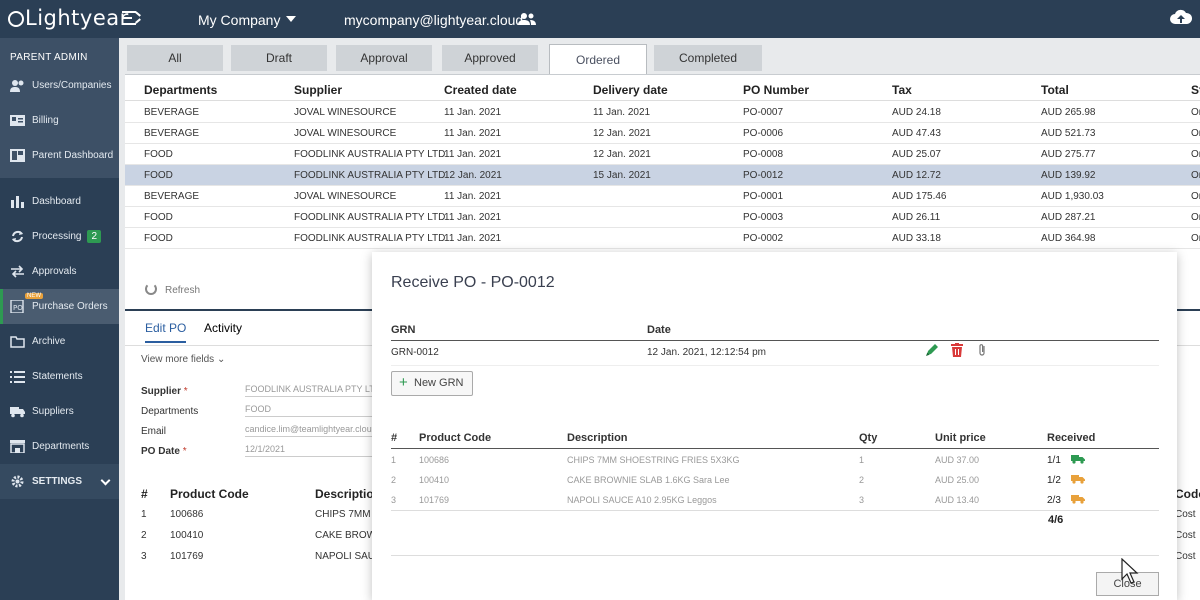 This screenshot has width=1200, height=600. I want to click on refresh-button: Refresh, so click(172, 289).